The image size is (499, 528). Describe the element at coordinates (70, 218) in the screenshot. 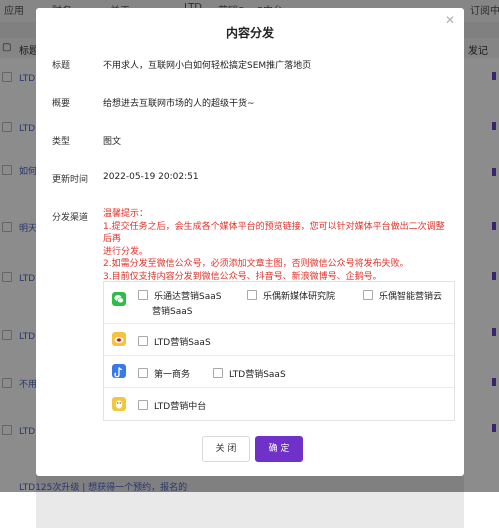

I see `channels-label: 分发渠道` at that location.